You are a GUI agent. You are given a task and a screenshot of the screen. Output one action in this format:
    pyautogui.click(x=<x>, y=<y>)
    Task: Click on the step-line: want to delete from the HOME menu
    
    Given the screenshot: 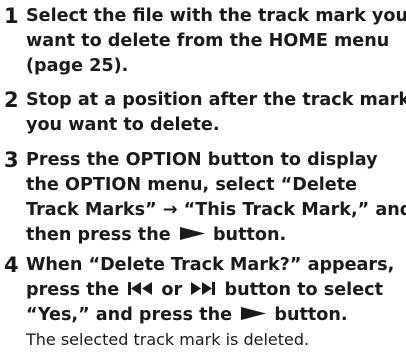 What is the action you would take?
    pyautogui.click(x=208, y=41)
    